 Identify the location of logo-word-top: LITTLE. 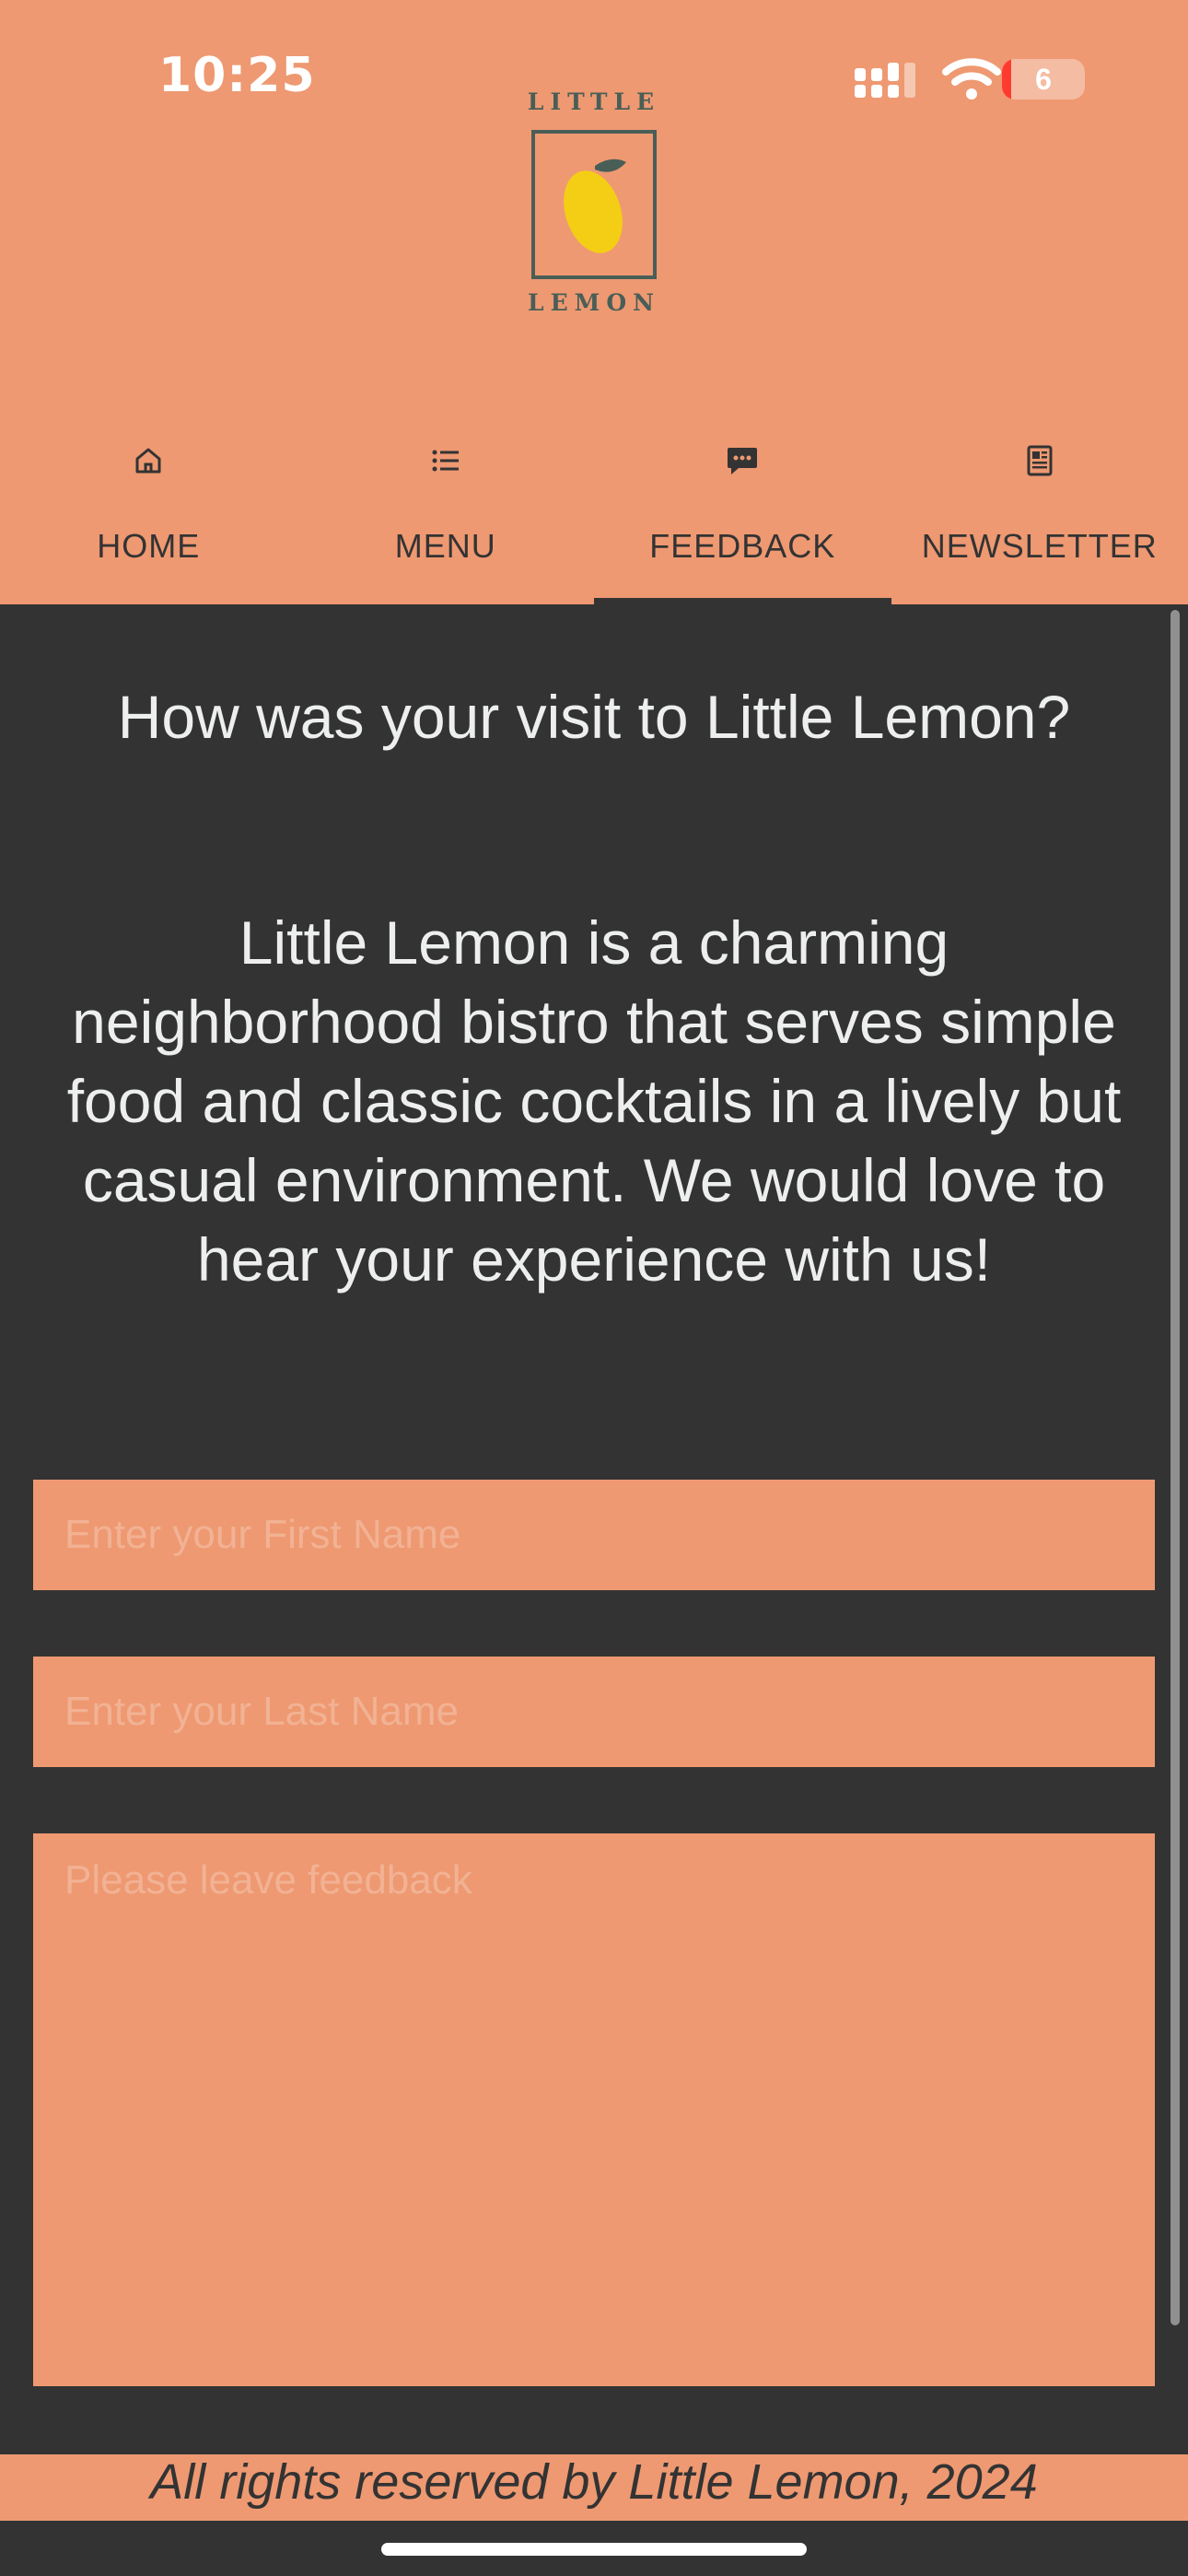
(594, 101).